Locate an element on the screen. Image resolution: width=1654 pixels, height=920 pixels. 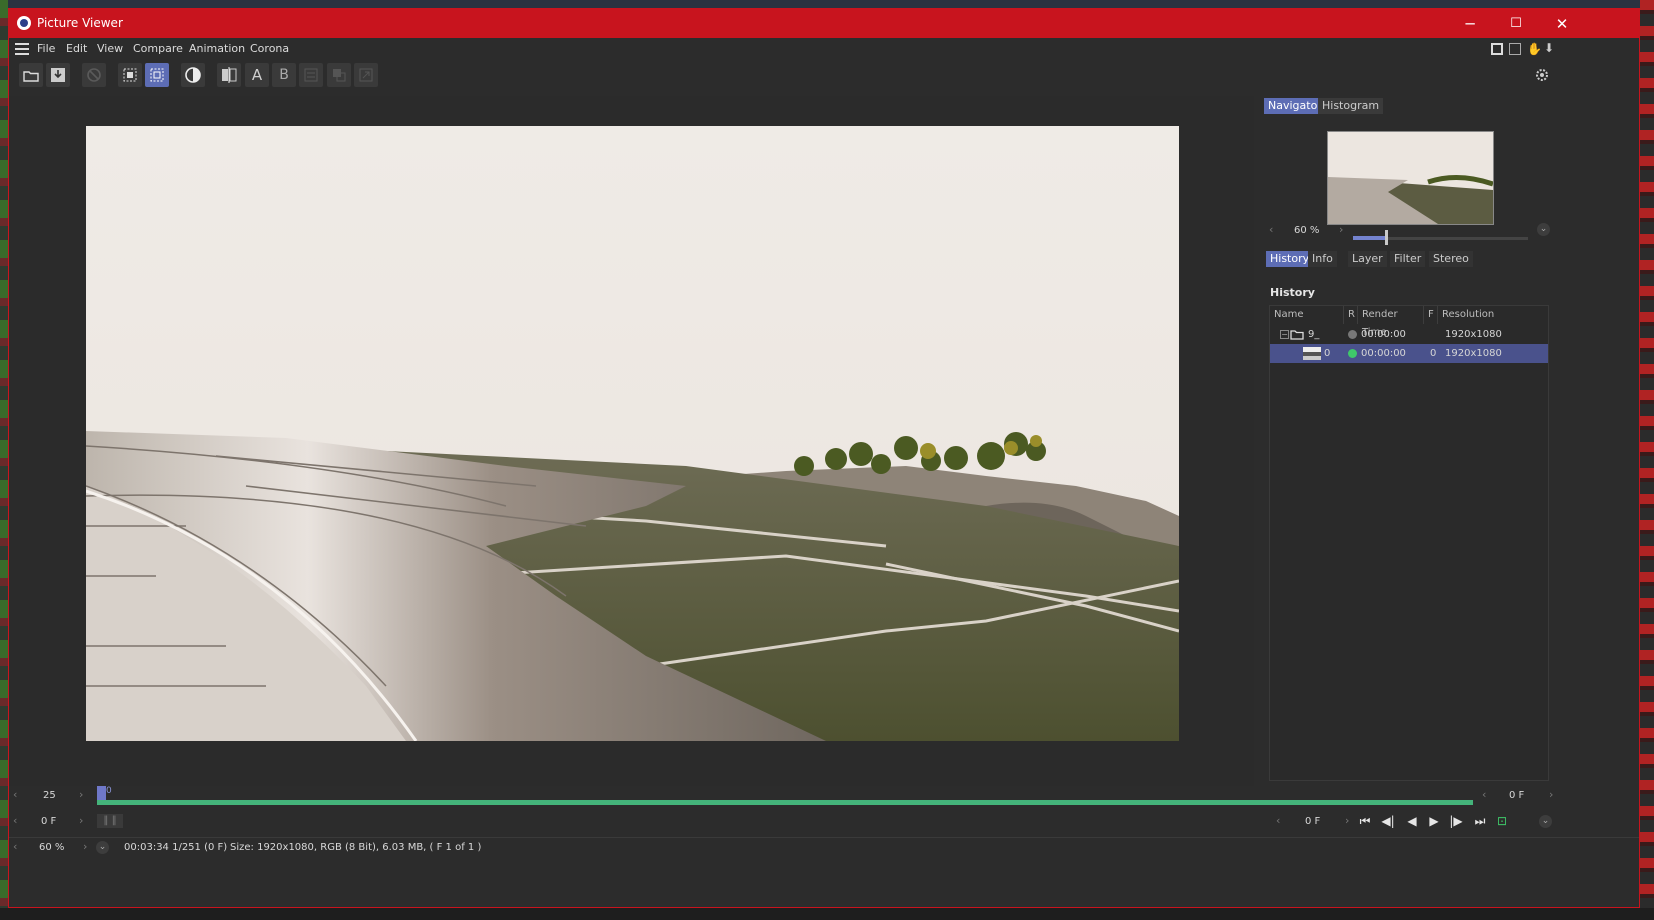
history-row: − 9_ 00:00:00 1920x1080 is located at coordinates (1409, 334).